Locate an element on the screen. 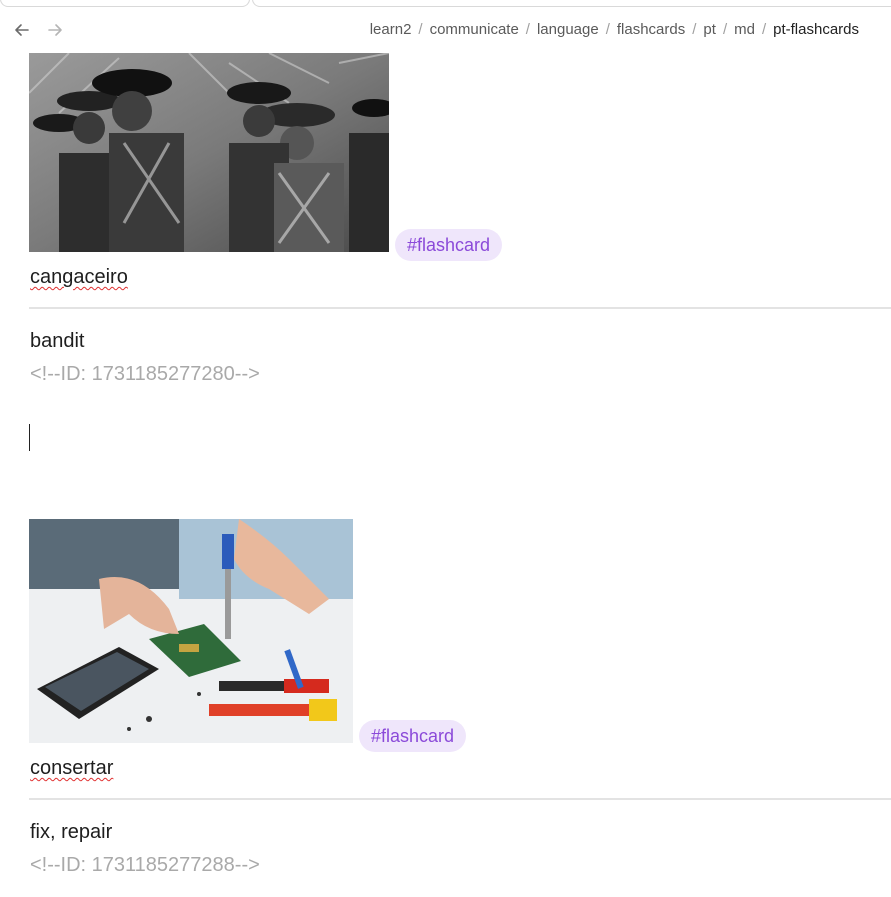  breadcrumb-item: language is located at coordinates (568, 29).